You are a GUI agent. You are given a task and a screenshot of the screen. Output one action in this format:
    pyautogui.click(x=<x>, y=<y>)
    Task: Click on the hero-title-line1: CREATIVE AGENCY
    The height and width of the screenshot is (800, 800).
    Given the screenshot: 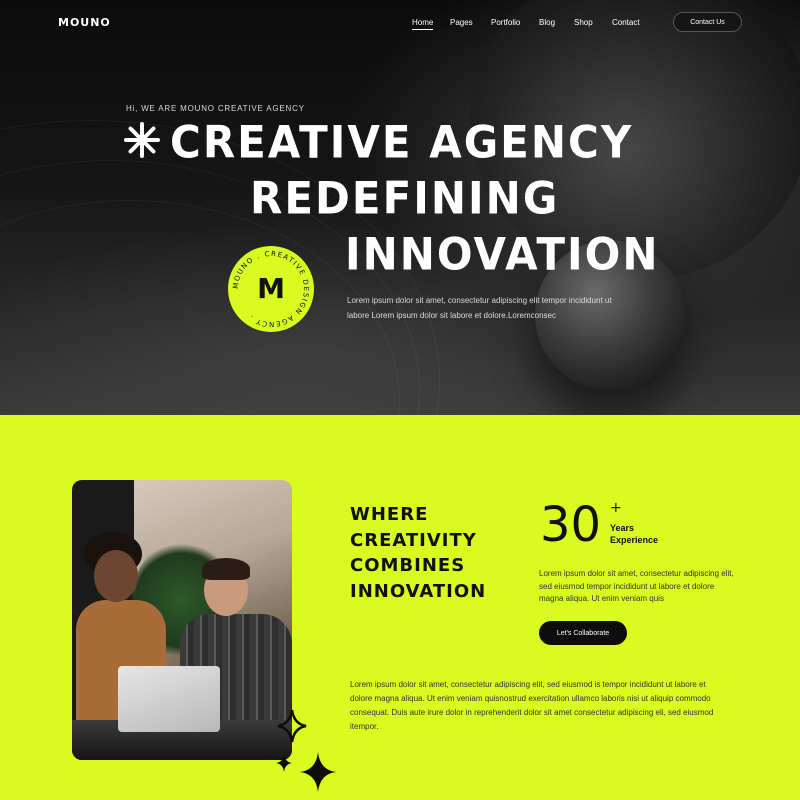 What is the action you would take?
    pyautogui.click(x=402, y=142)
    